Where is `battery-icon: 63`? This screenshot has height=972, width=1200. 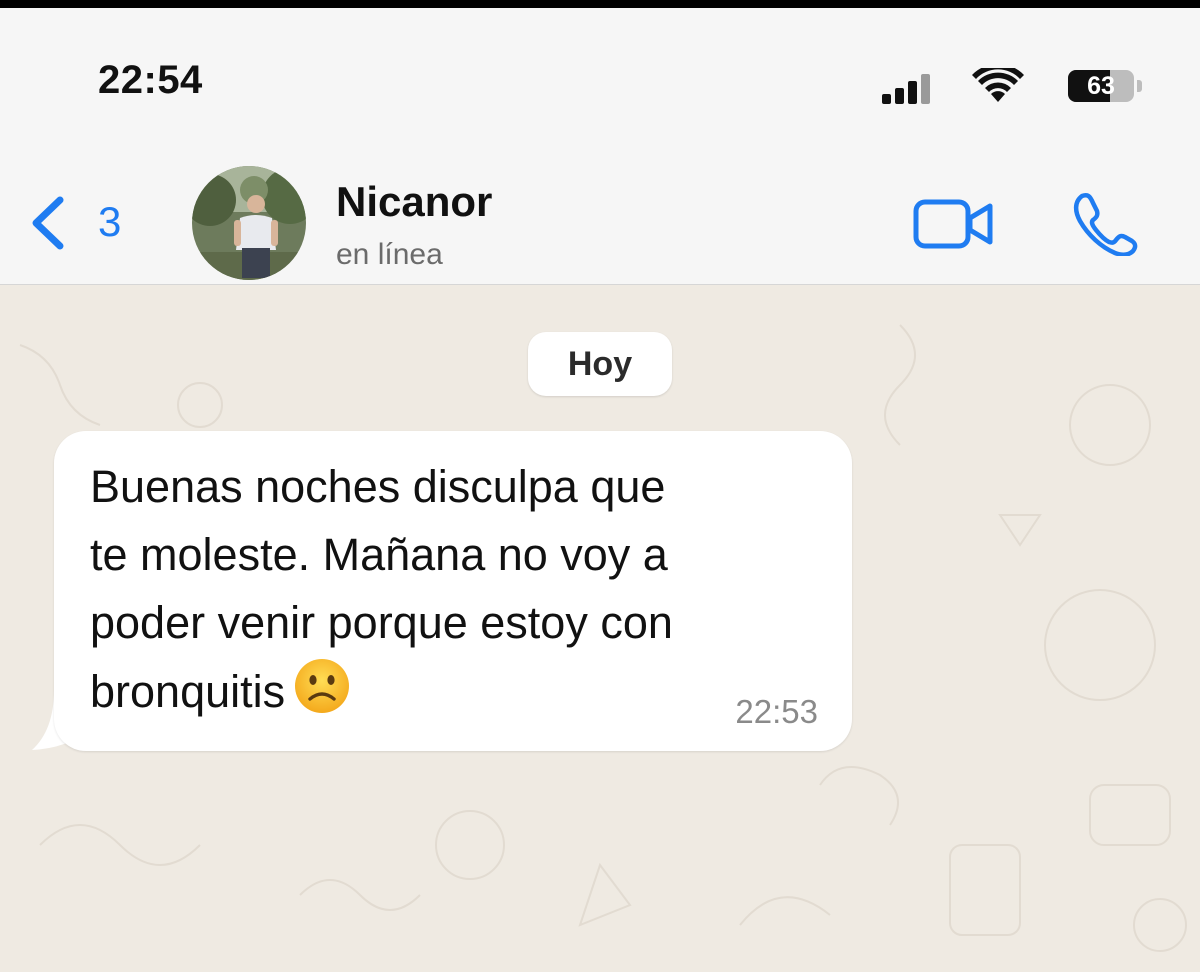
battery-icon: 63 is located at coordinates (1107, 87).